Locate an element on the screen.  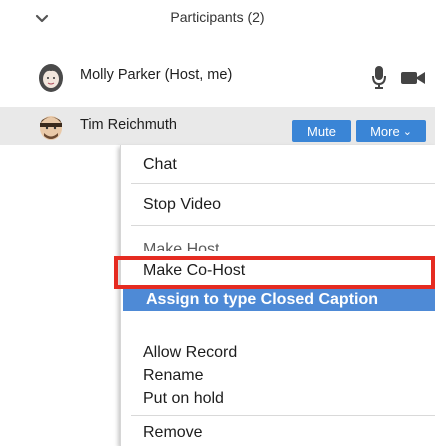
microphone-icon is located at coordinates (379, 77).